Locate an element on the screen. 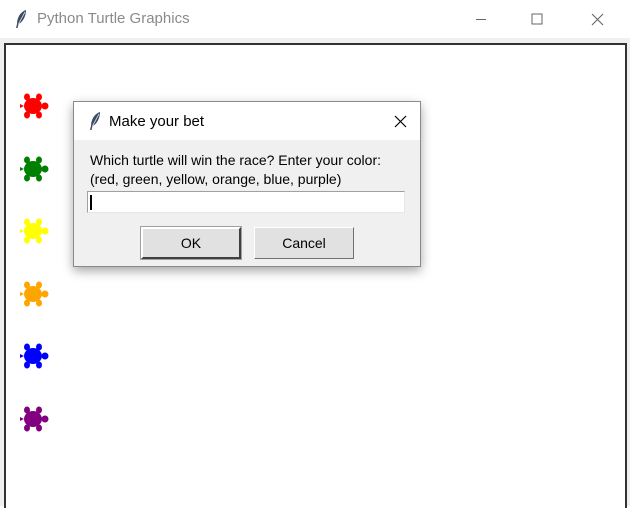 The width and height of the screenshot is (630, 508). turtle-blue is located at coordinates (34, 356).